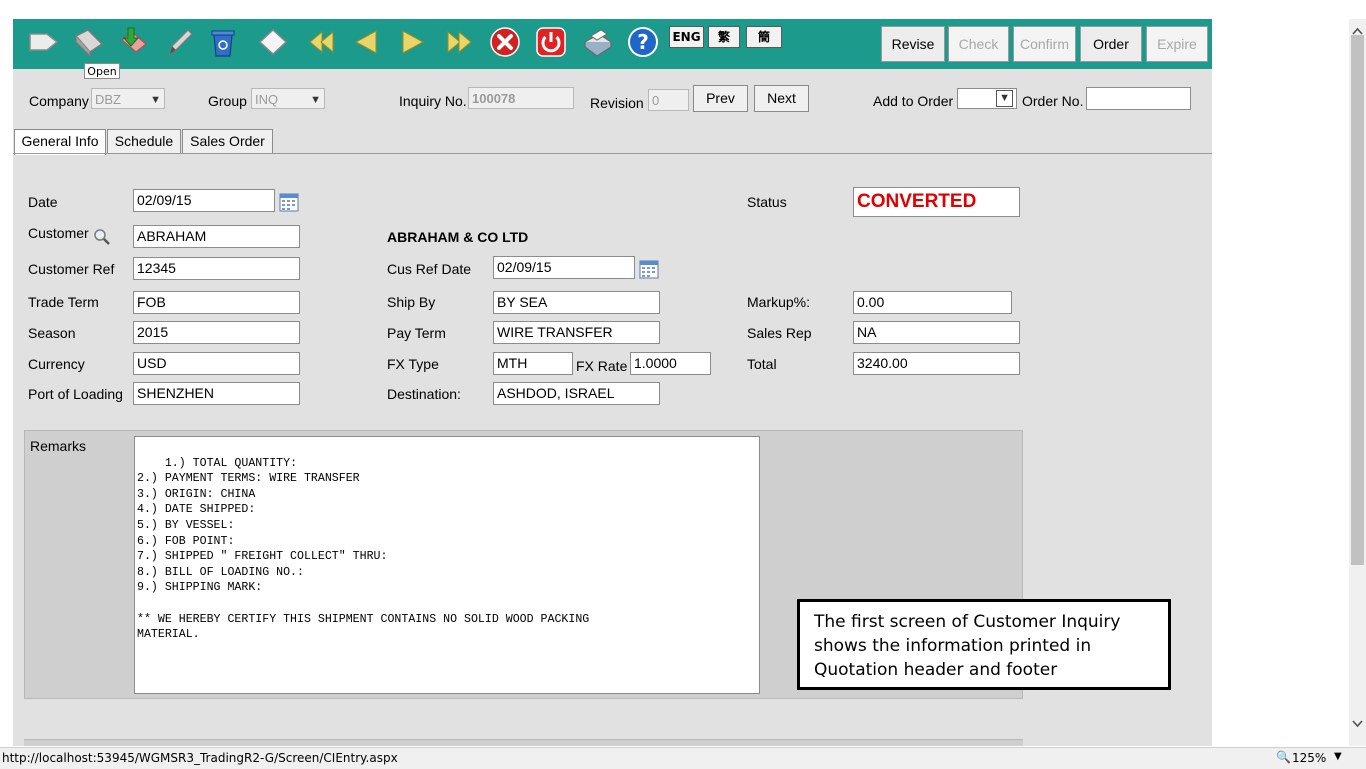 The height and width of the screenshot is (769, 1366). I want to click on status-label: Status, so click(767, 202).